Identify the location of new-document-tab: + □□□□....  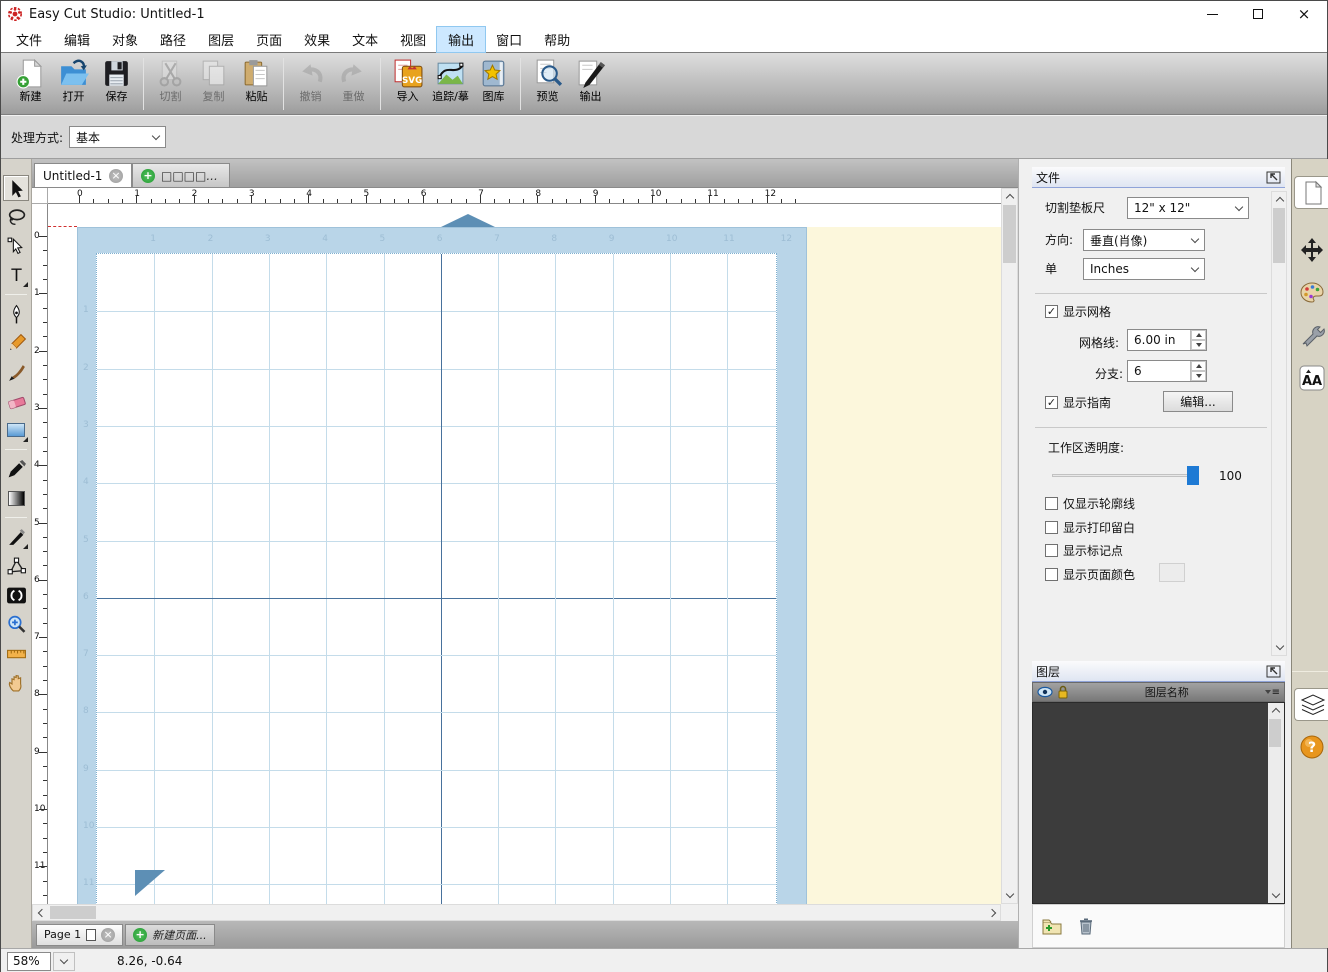
(181, 175).